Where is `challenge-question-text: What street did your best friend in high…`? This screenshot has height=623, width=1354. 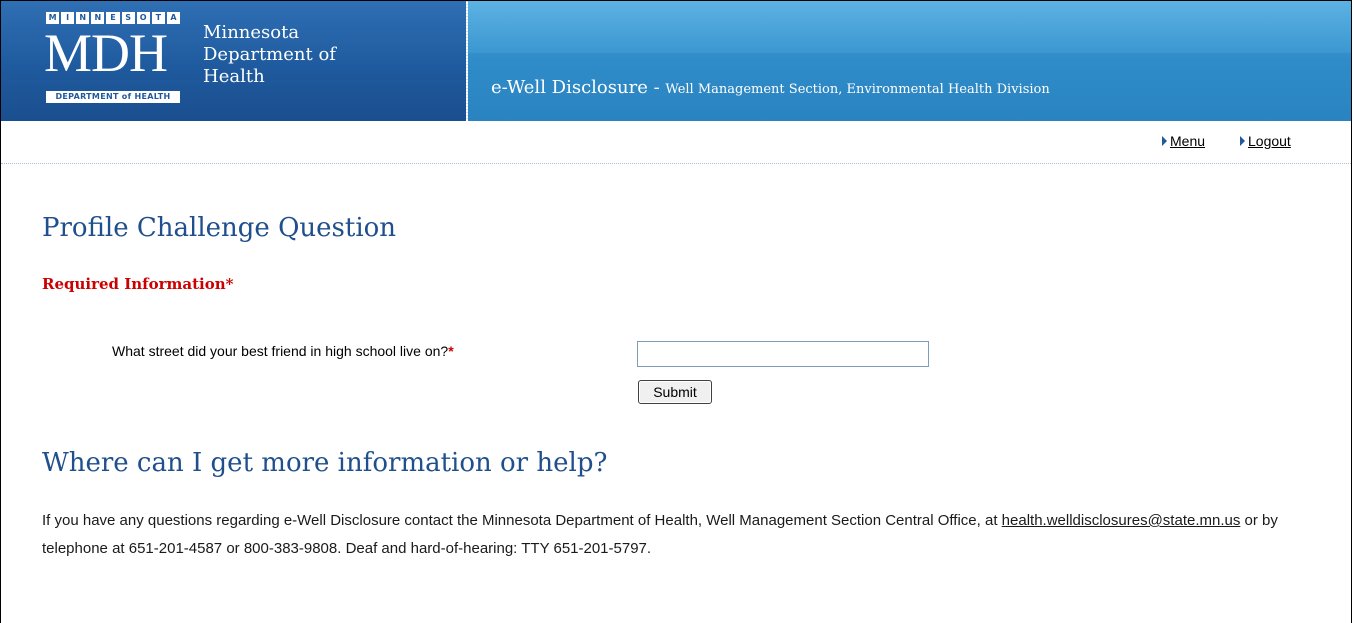
challenge-question-text: What street did your best friend in high… is located at coordinates (280, 351).